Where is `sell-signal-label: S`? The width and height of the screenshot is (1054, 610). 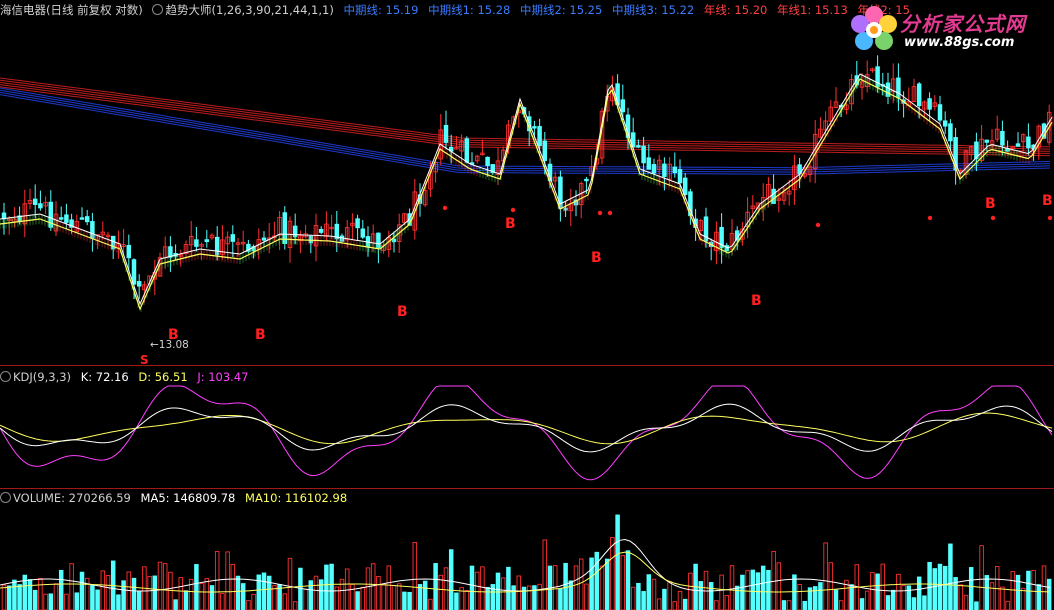 sell-signal-label: S is located at coordinates (144, 360).